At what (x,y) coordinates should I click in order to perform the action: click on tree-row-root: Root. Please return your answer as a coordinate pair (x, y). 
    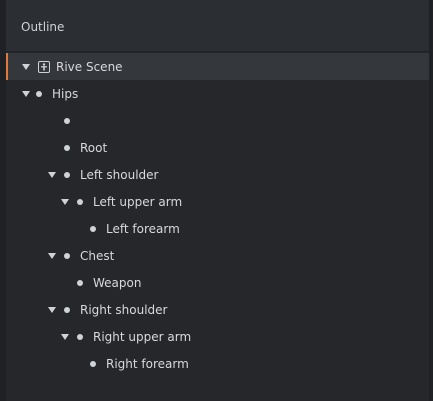
    Looking at the image, I should click on (217, 147).